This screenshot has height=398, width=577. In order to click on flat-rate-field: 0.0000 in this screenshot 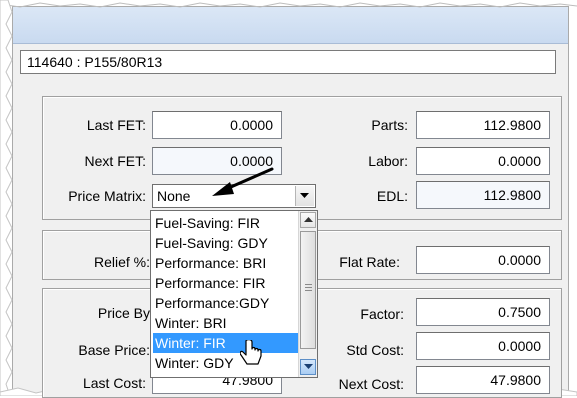, I will do `click(483, 260)`.